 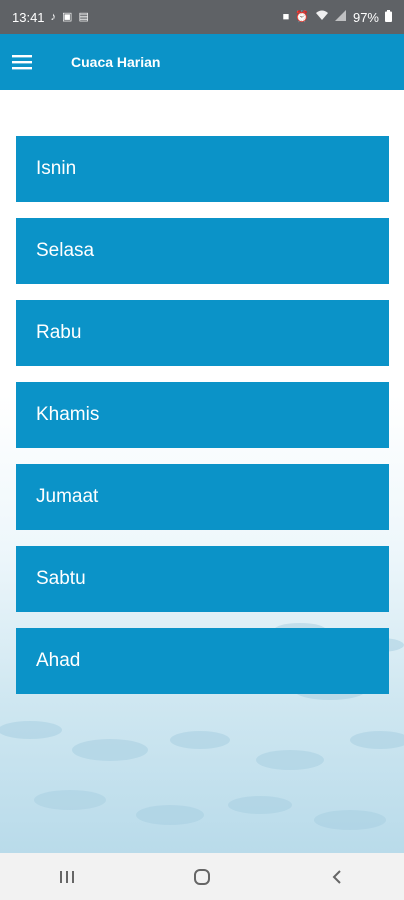 I want to click on day-label: Jumaat, so click(x=67, y=496).